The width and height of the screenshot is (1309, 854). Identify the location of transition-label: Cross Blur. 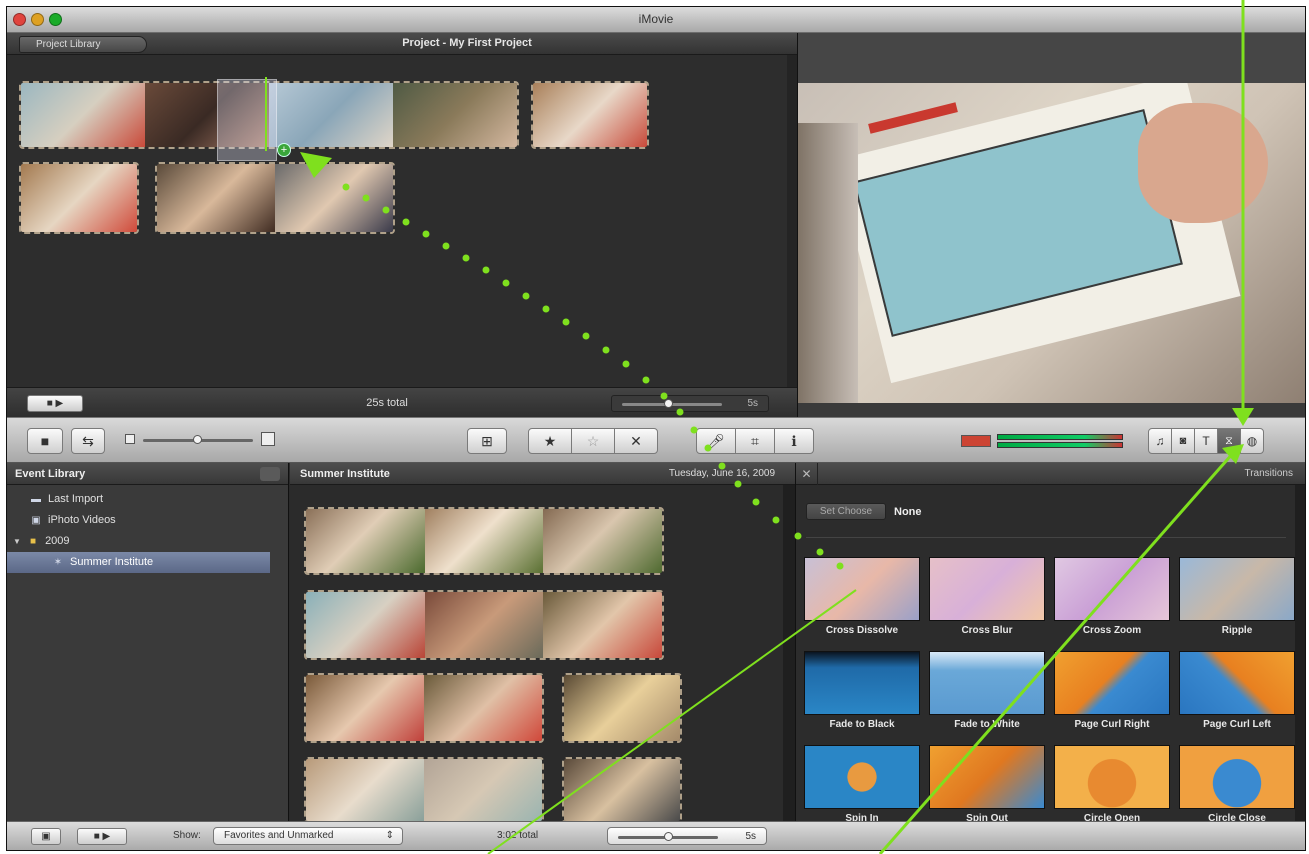
(987, 630).